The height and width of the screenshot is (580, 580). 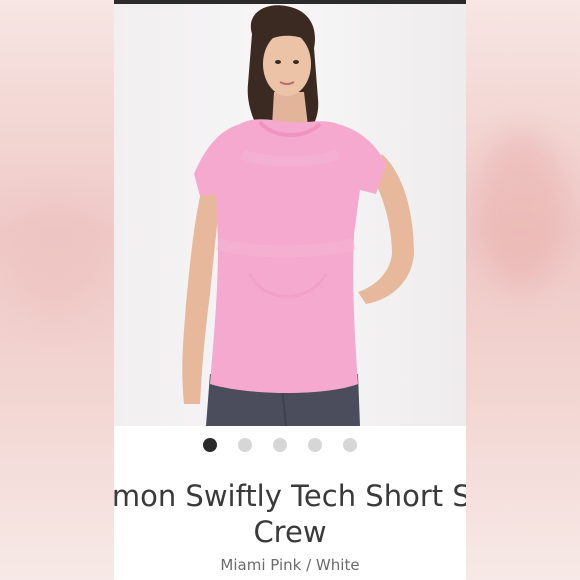 I want to click on carousel-indicator, so click(x=290, y=447).